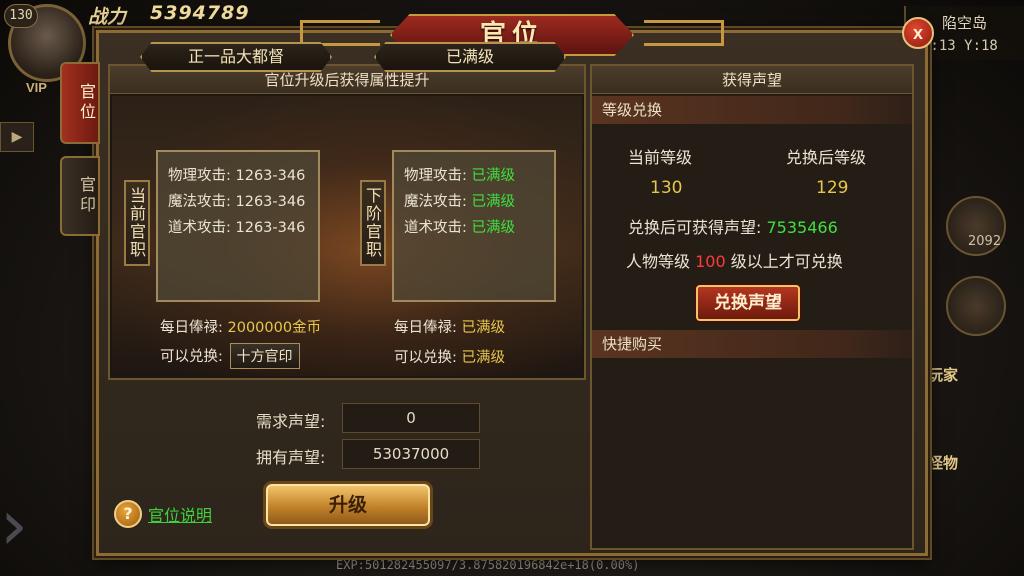 The height and width of the screenshot is (576, 1024). Describe the element at coordinates (943, 462) in the screenshot. I see `monster-target-label: 怪物` at that location.